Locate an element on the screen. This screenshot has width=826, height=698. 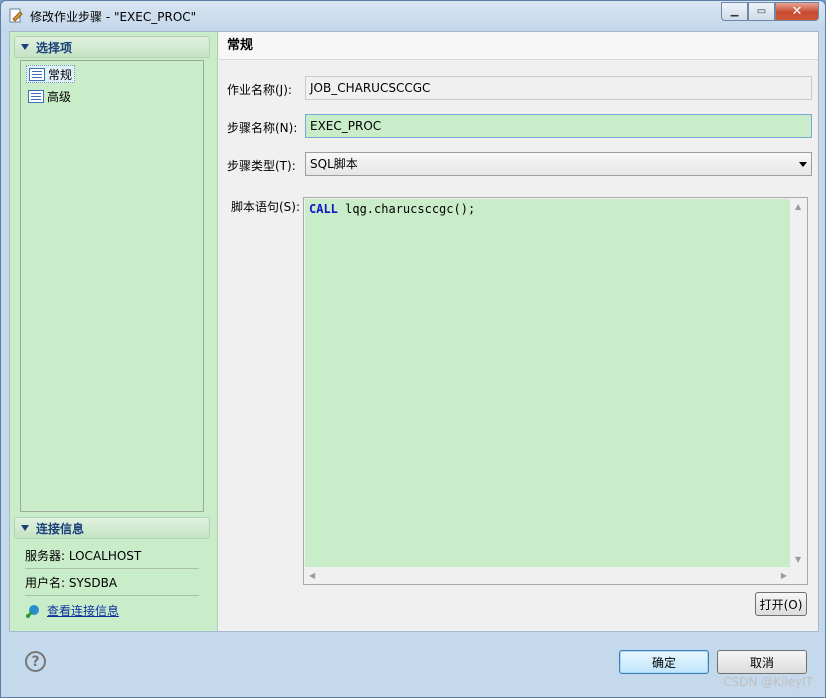
job-name-field: JOB_CHARUCSCCGC is located at coordinates (558, 88).